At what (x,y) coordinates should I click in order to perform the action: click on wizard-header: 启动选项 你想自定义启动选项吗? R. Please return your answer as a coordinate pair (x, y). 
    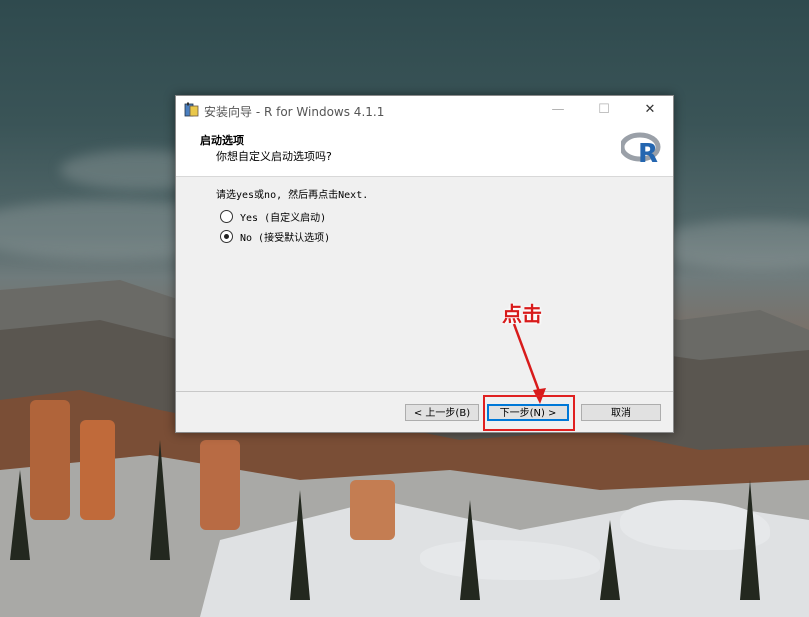
    Looking at the image, I should click on (424, 150).